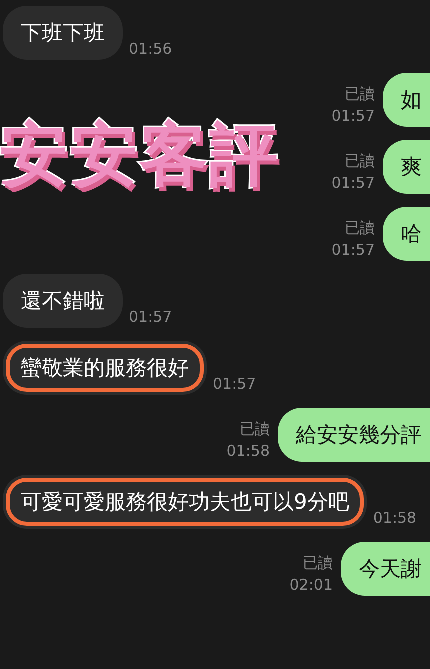  I want to click on message-time: 02:01, so click(311, 586).